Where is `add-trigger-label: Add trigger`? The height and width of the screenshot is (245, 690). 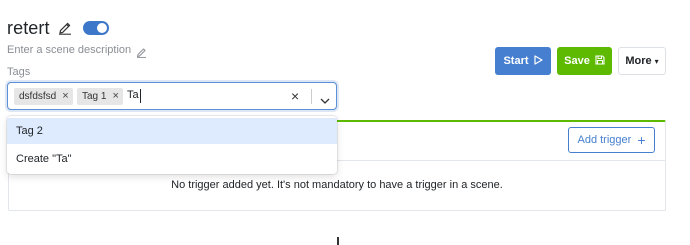
add-trigger-label: Add trigger is located at coordinates (604, 140).